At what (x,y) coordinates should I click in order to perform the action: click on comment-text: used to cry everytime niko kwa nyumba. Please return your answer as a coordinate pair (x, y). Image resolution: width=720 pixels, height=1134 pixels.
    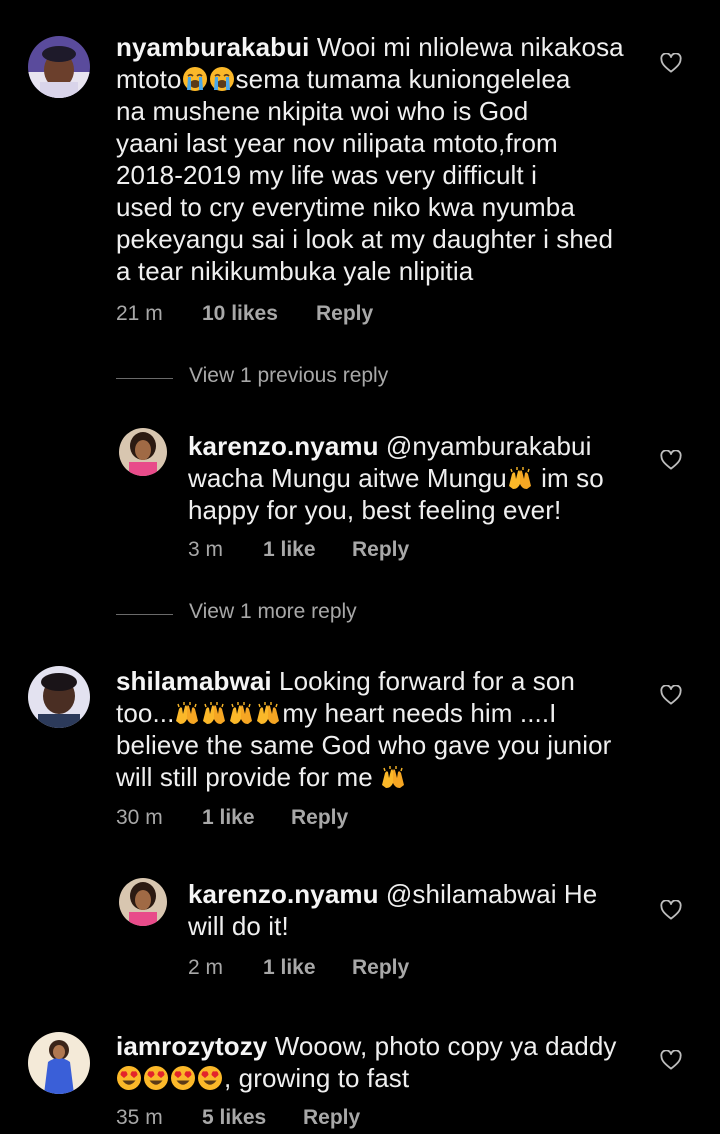
    Looking at the image, I should click on (345, 207).